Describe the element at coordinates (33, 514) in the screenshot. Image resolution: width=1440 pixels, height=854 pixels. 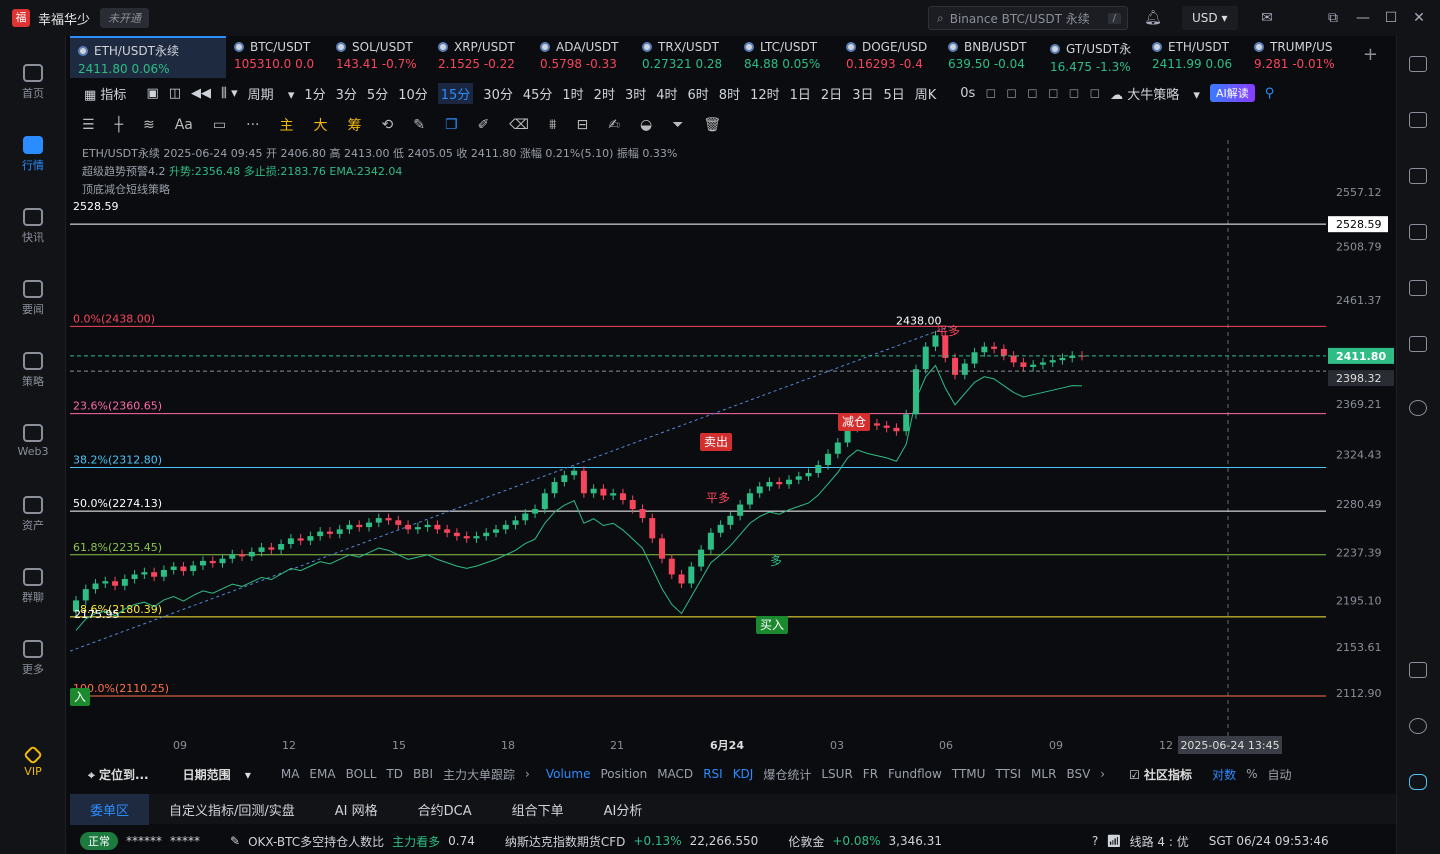
I see `nav-item-6: 资产` at that location.